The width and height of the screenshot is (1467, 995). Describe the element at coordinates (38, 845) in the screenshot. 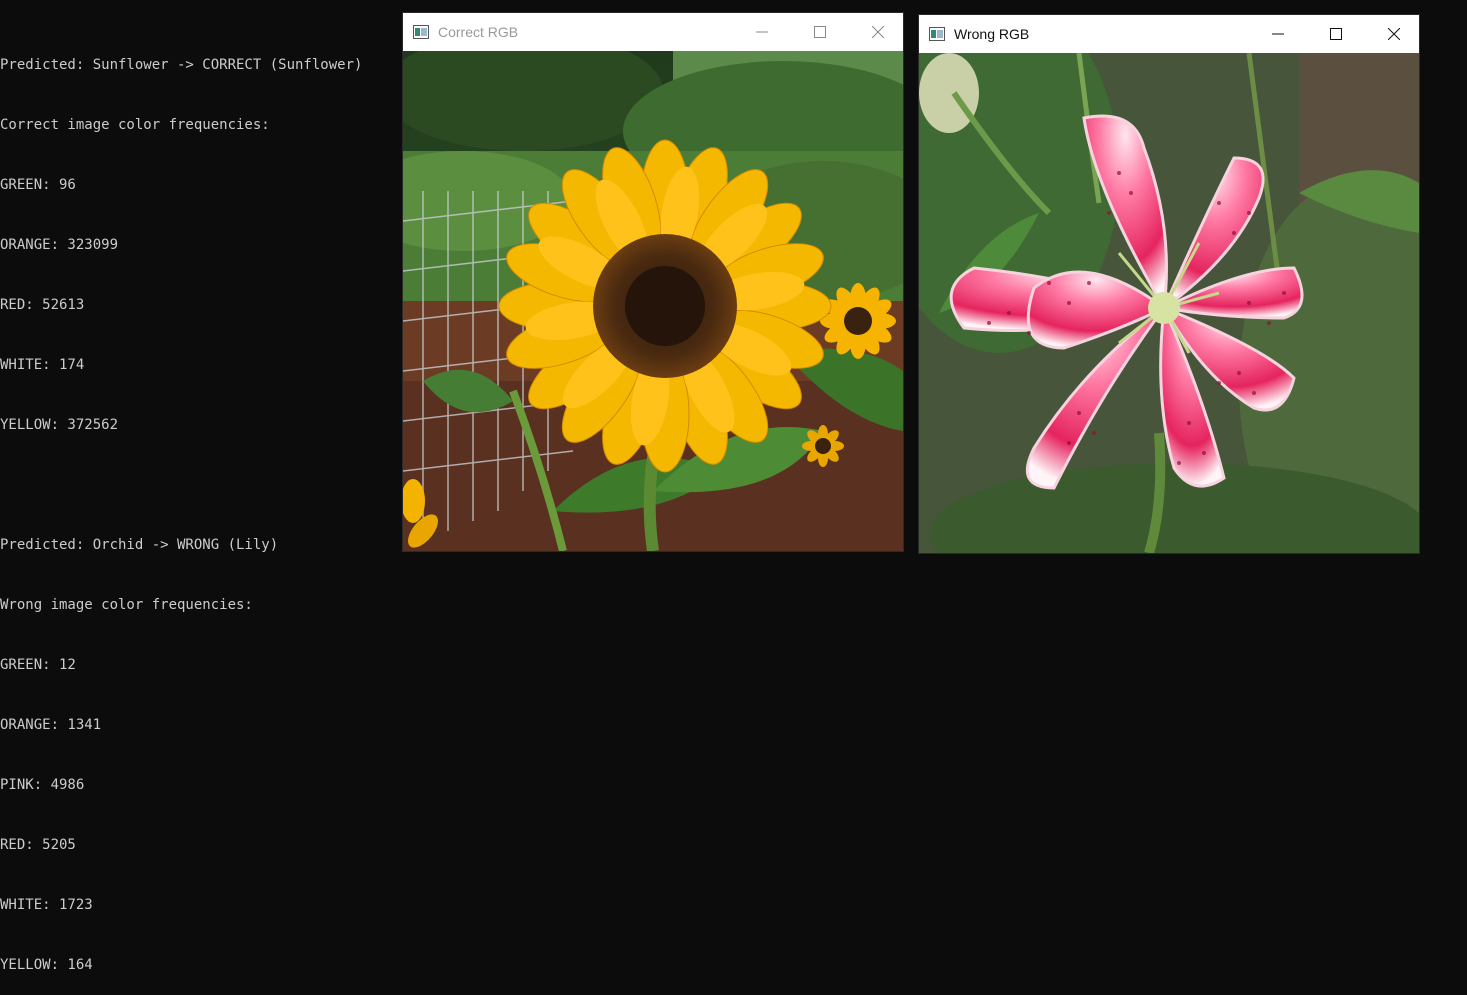

I see `console-line: RED: 5205` at that location.